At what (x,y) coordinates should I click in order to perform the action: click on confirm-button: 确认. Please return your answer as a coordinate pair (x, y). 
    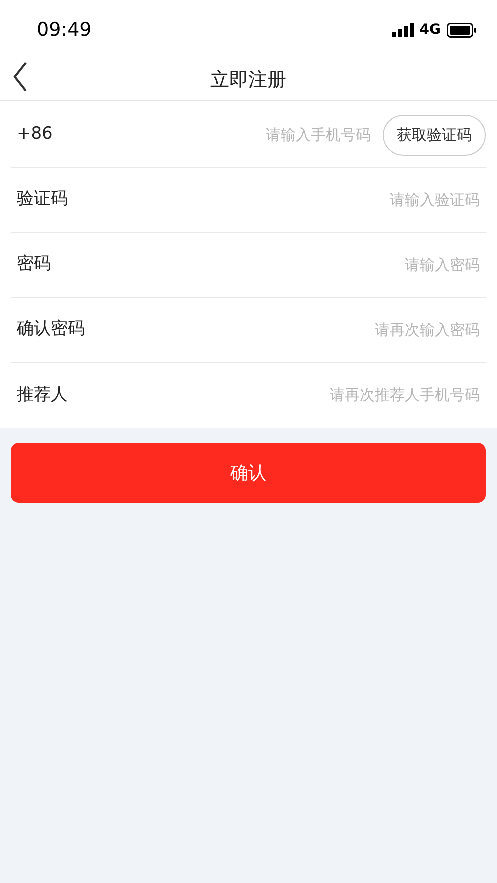
    Looking at the image, I should click on (248, 473).